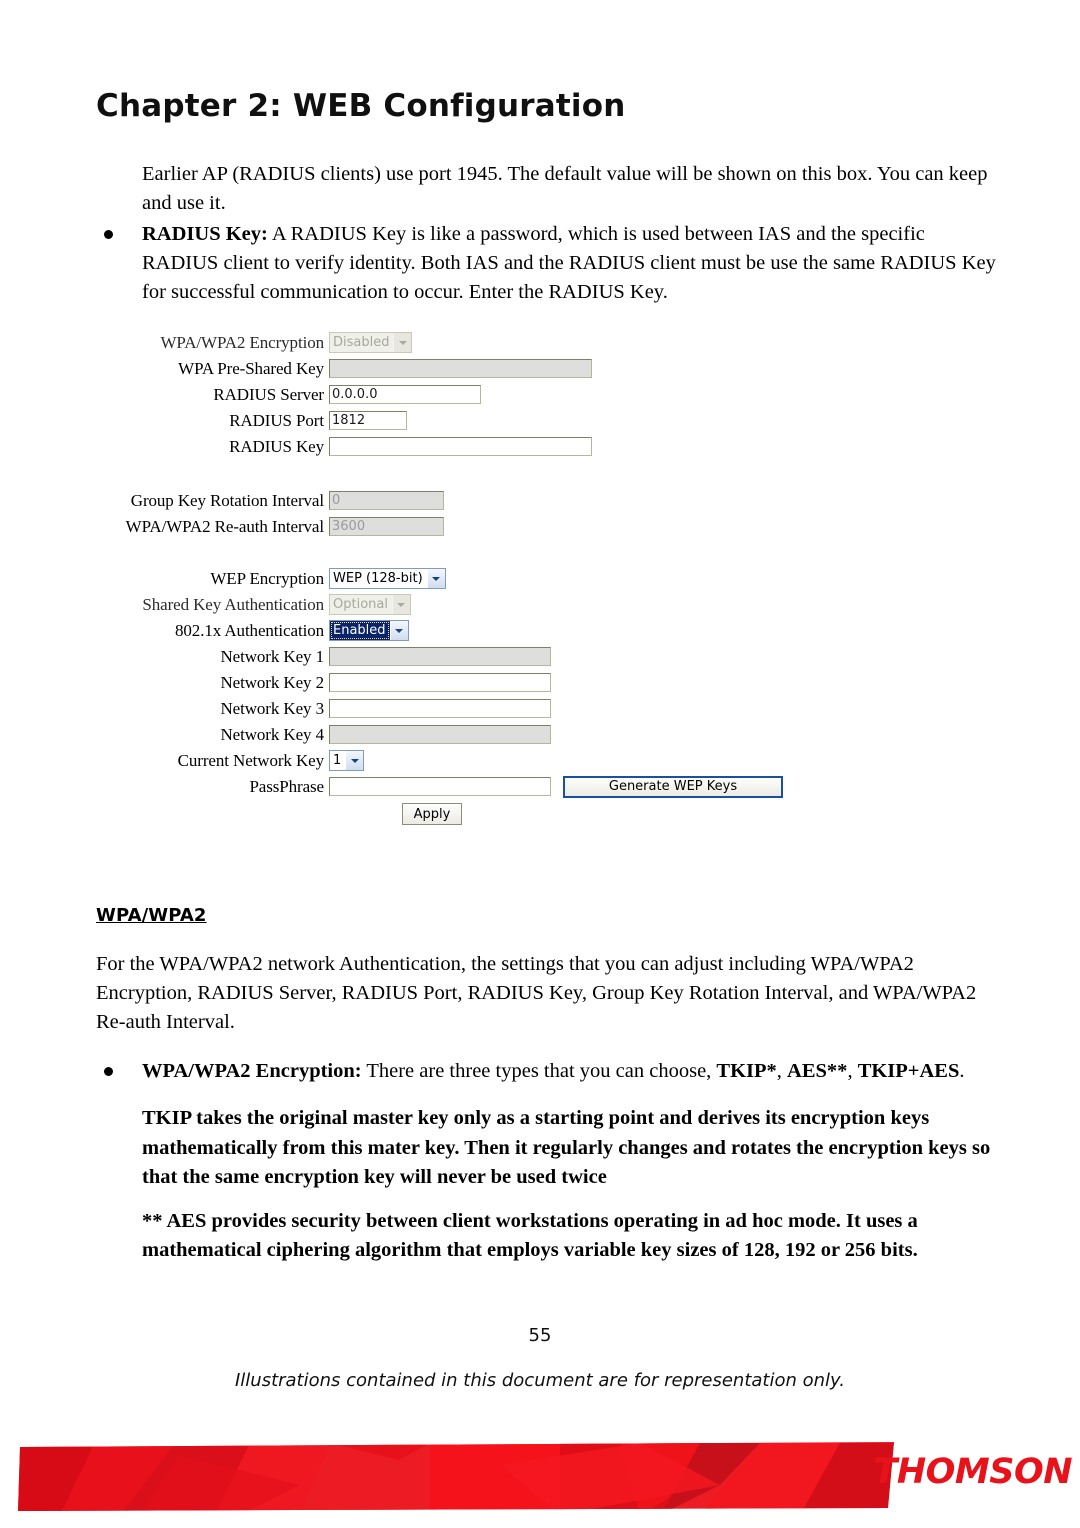  I want to click on row-reauth-interval: WPA/WPA2 Re-auth Interval 3600, so click(446, 526).